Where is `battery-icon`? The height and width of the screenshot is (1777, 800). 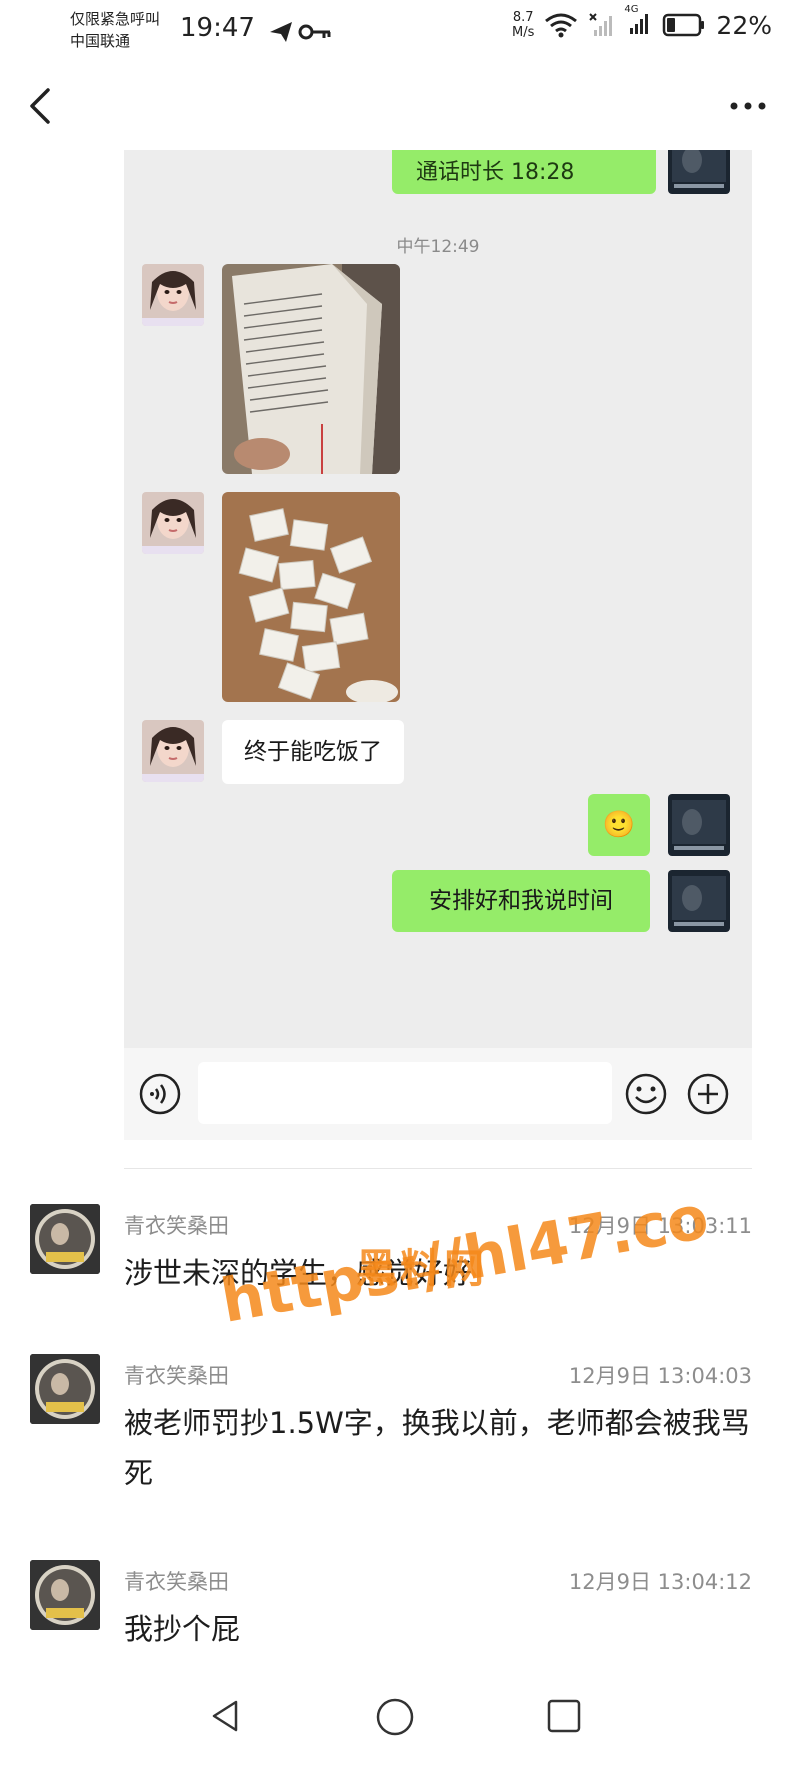
battery-icon is located at coordinates (684, 25).